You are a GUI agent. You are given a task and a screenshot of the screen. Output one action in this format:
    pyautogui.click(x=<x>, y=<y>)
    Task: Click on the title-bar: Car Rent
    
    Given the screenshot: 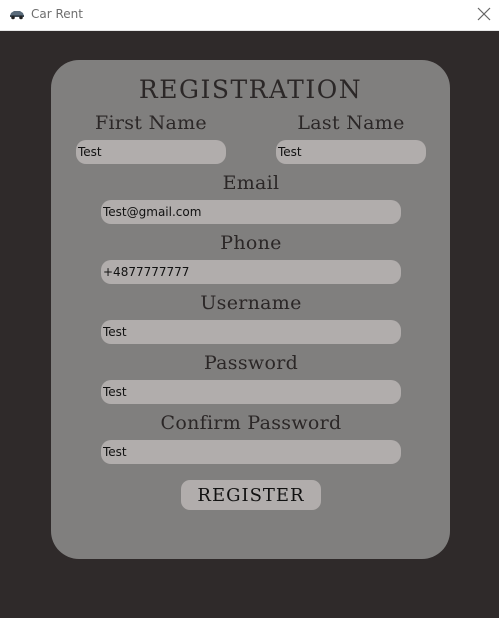 What is the action you would take?
    pyautogui.click(x=249, y=15)
    